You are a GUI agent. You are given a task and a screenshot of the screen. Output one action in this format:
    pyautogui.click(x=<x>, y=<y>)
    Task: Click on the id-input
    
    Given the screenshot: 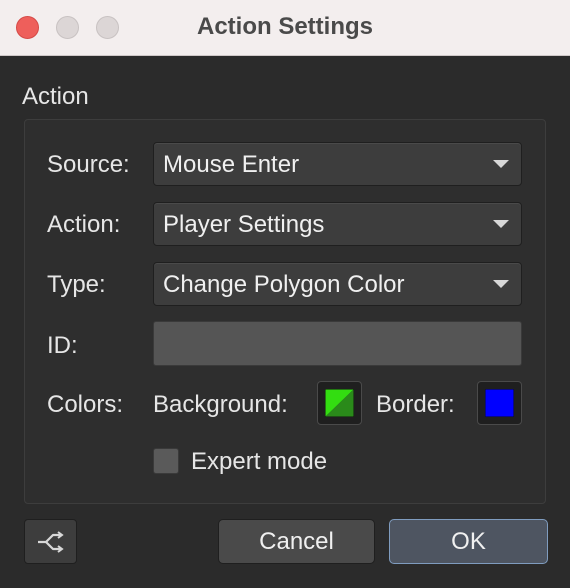 What is the action you would take?
    pyautogui.click(x=337, y=343)
    